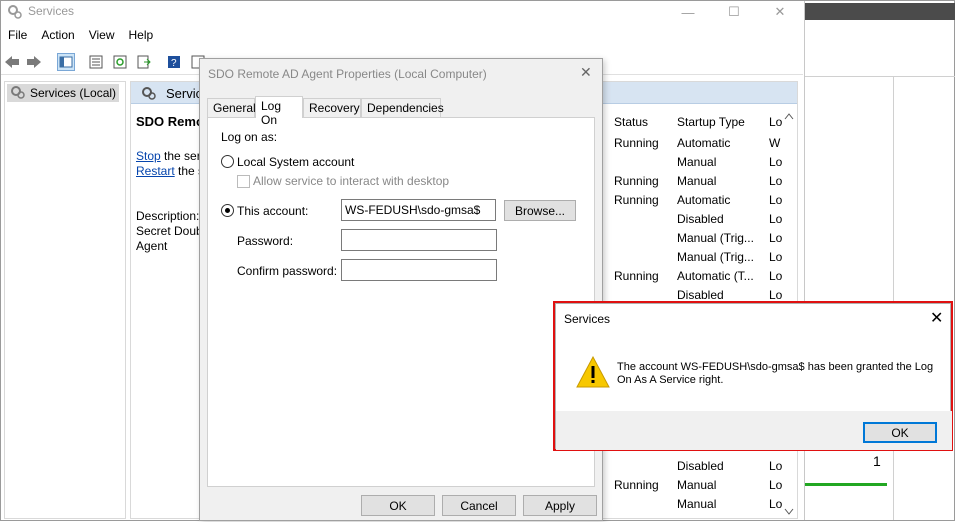 Image resolution: width=955 pixels, height=522 pixels. What do you see at coordinates (351, 181) in the screenshot?
I see `allow-interact-label: Allow service to interact with desktop` at bounding box center [351, 181].